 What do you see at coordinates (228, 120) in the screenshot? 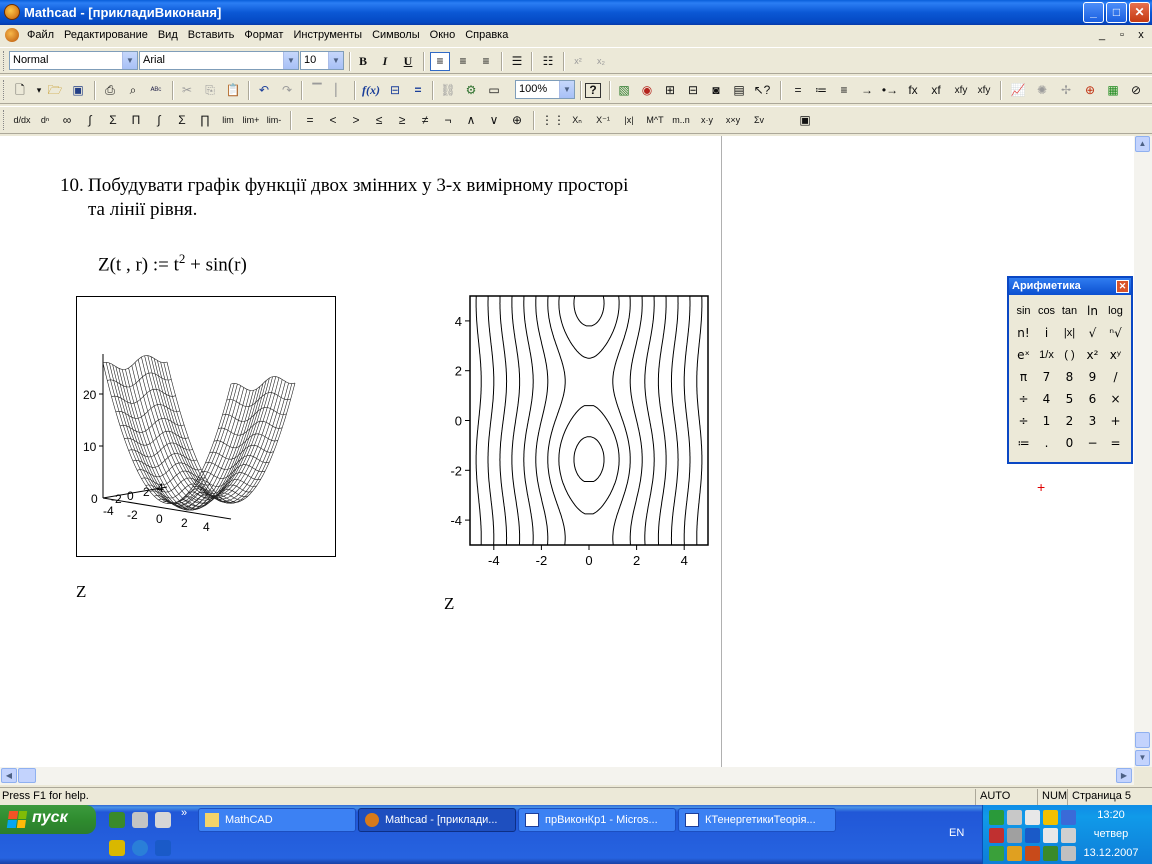
I see `limit-icon: lim` at bounding box center [228, 120].